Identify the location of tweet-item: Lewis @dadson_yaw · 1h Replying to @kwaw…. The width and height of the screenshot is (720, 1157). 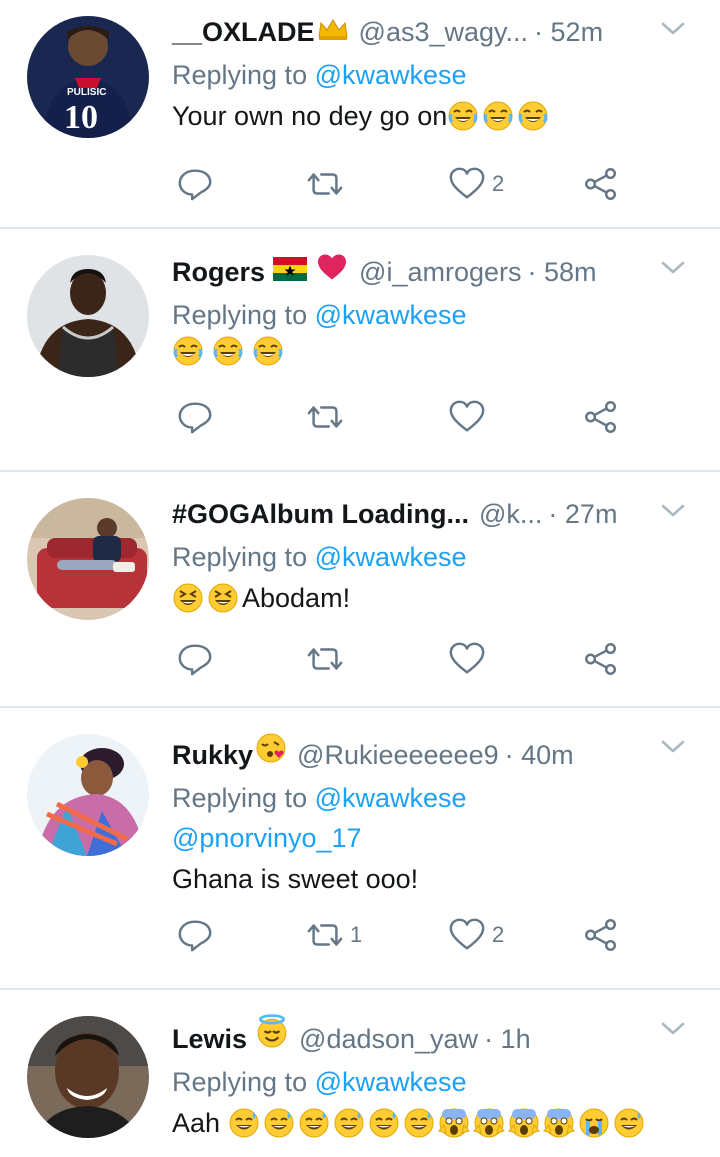
(360, 1073).